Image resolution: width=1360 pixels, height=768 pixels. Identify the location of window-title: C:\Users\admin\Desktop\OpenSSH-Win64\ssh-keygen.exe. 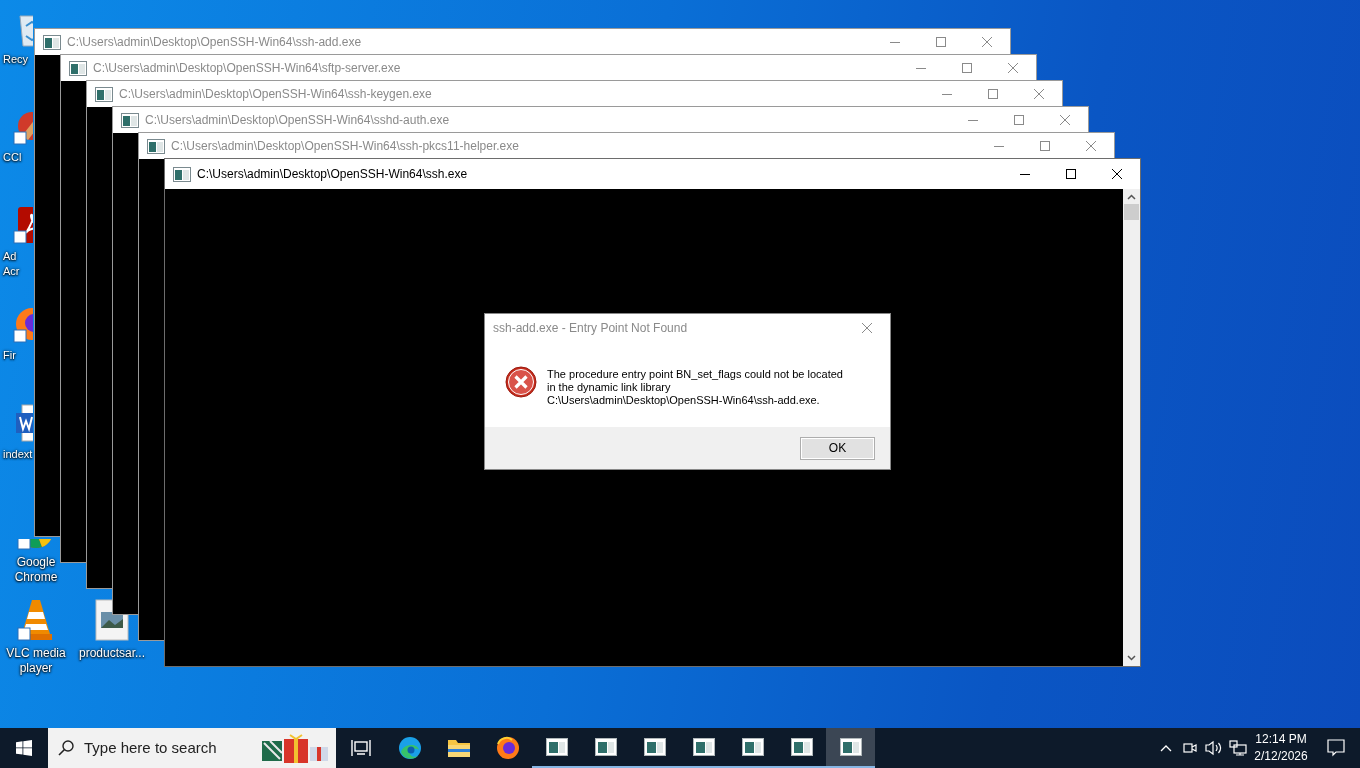
(275, 94).